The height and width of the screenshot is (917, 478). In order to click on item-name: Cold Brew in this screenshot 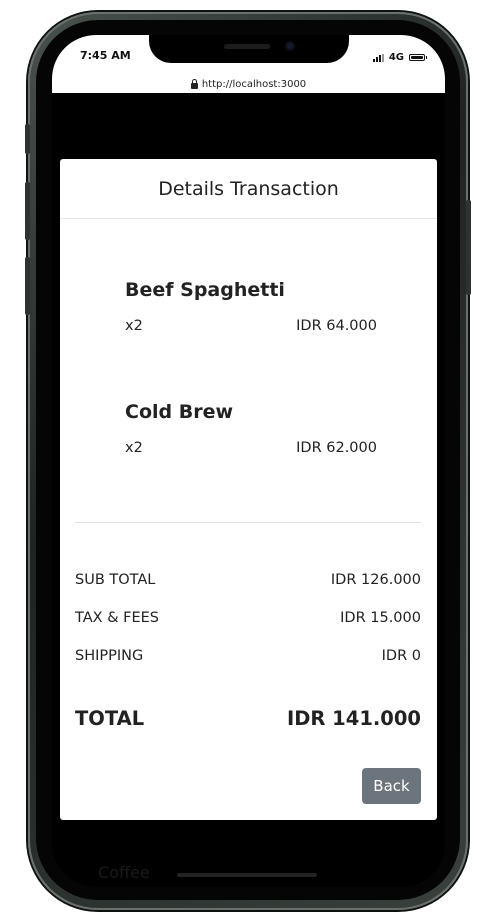, I will do `click(179, 412)`.